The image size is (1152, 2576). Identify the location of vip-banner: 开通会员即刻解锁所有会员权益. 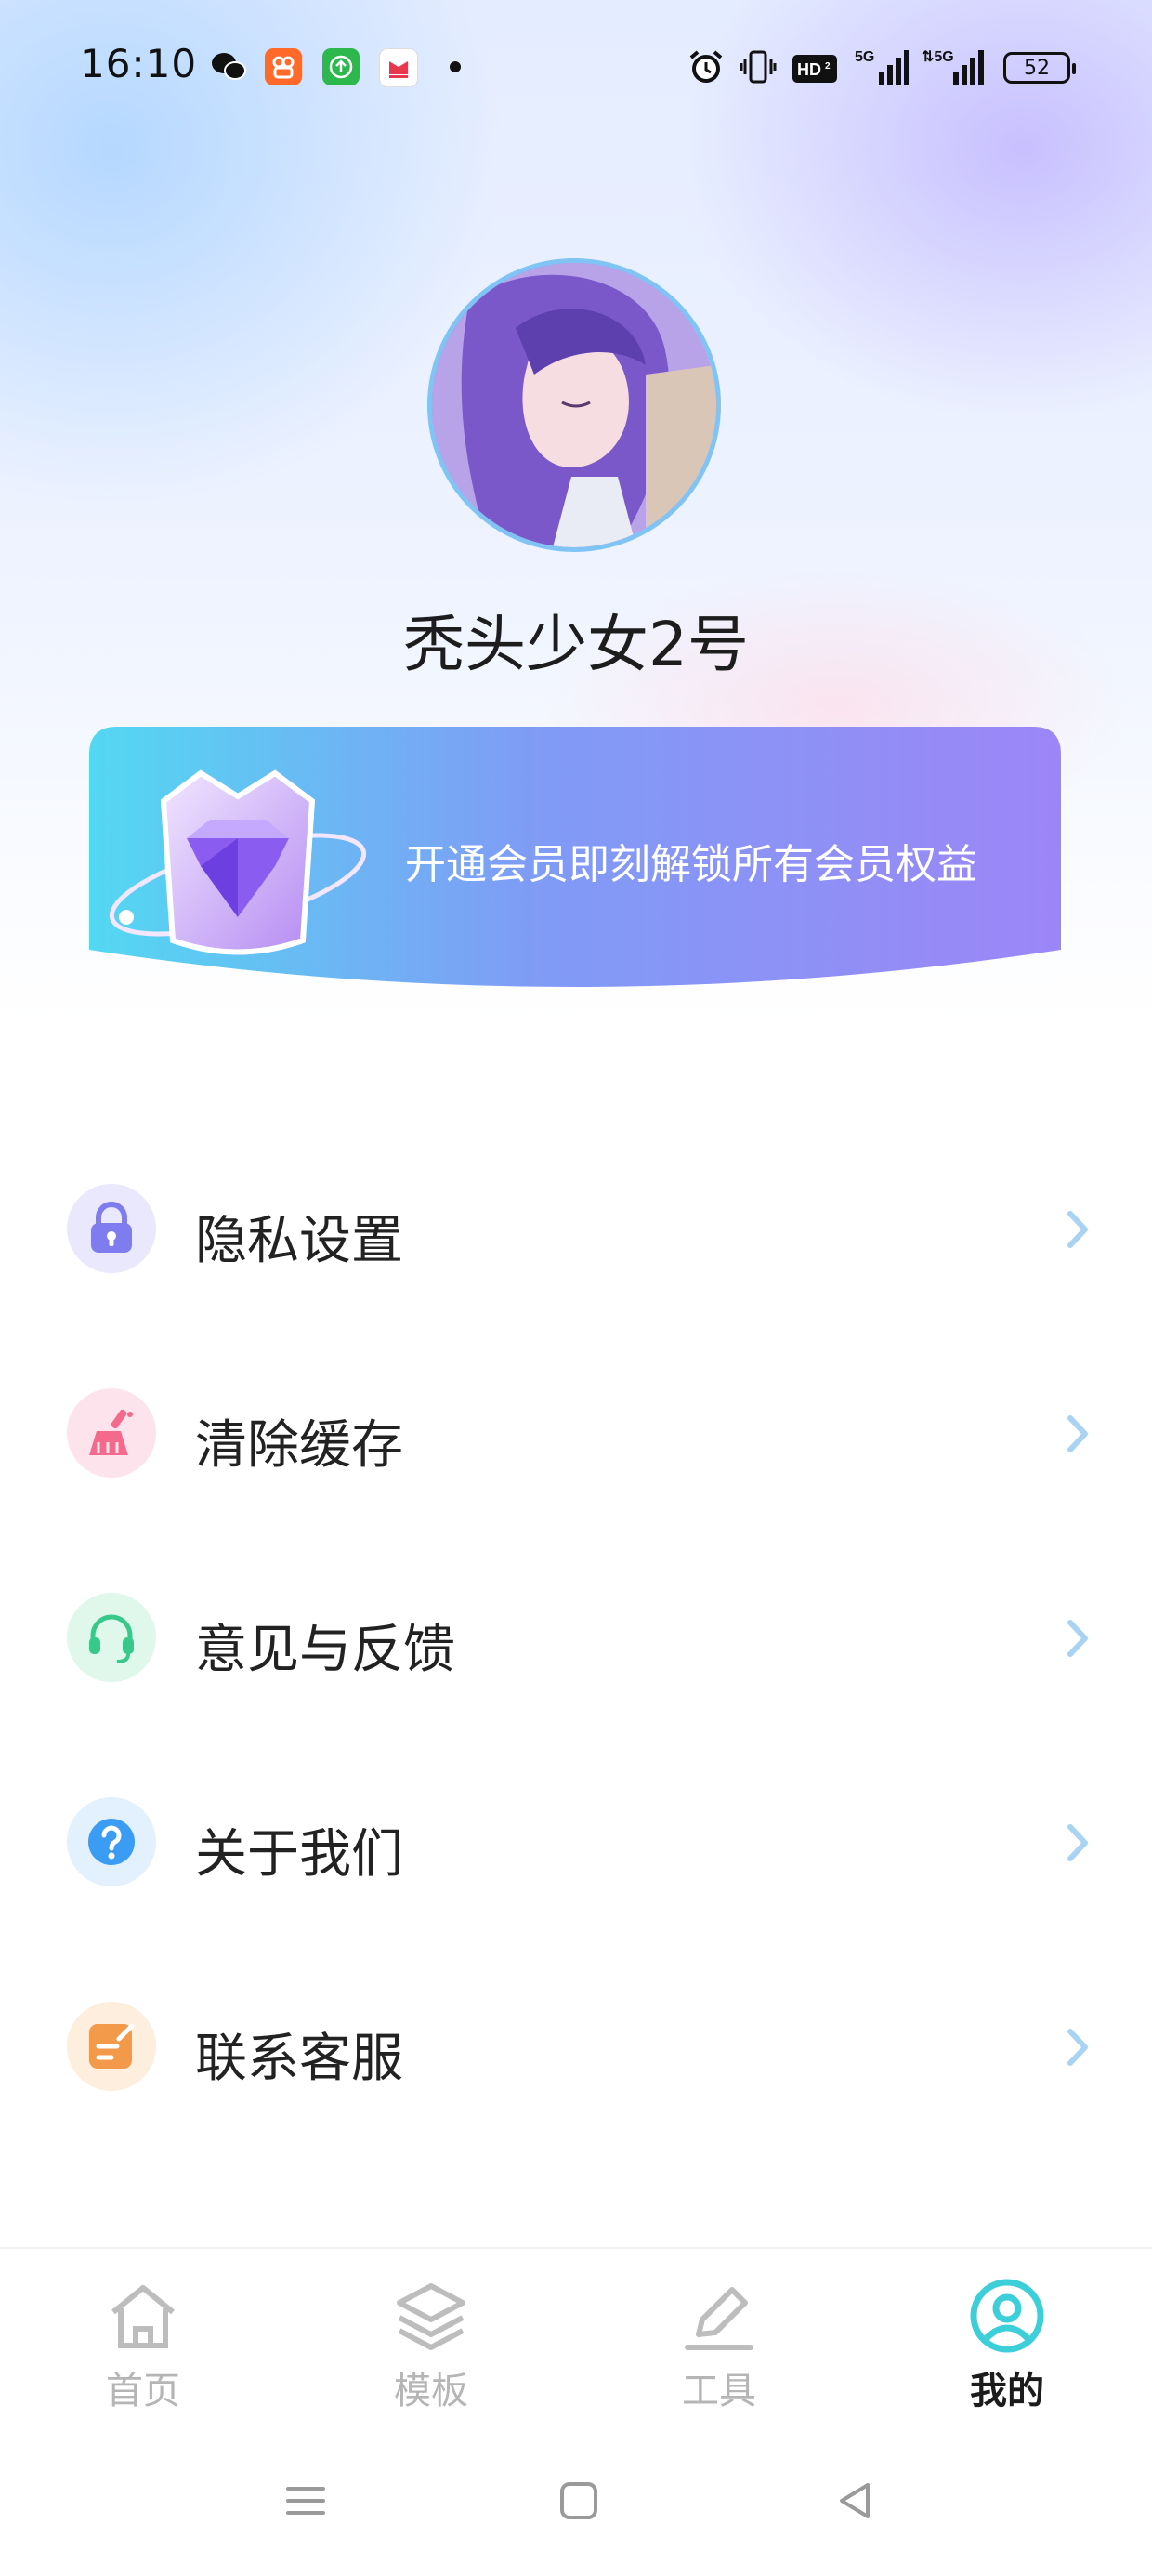
(575, 861).